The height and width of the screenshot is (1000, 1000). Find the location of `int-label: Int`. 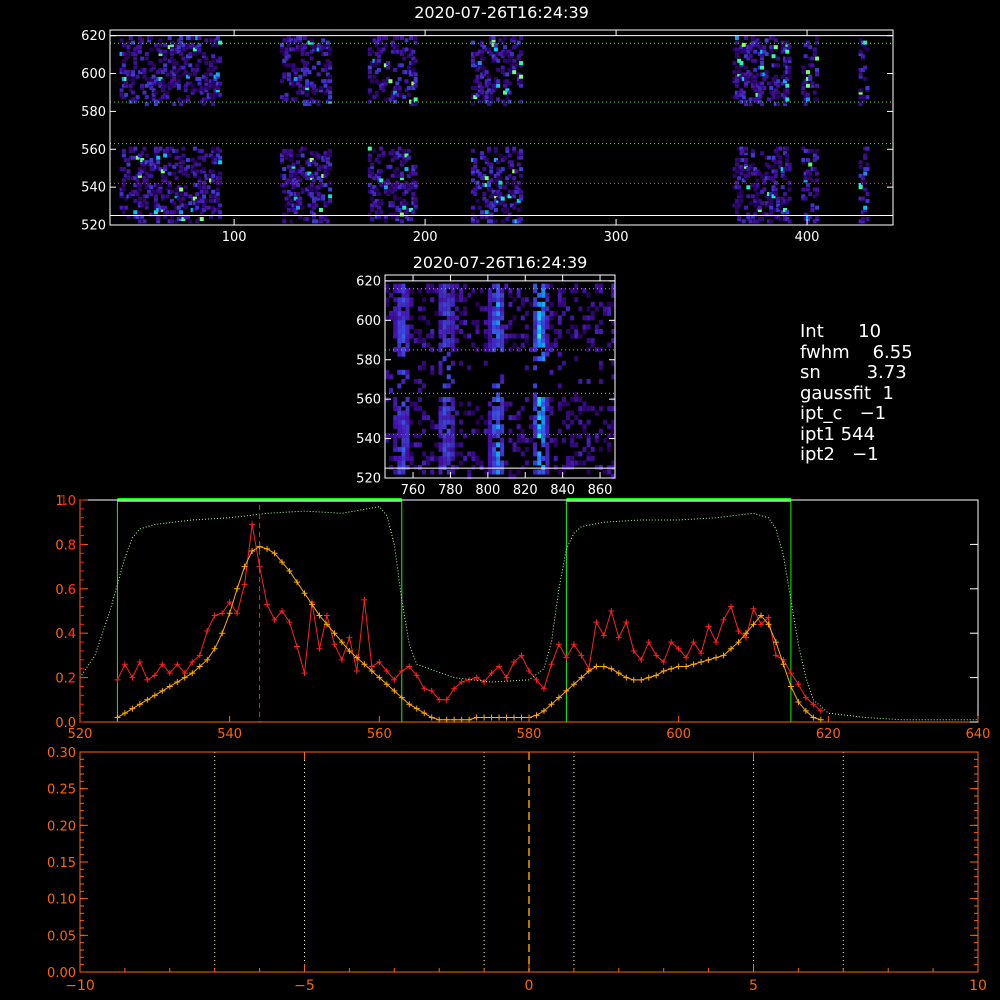

int-label: Int is located at coordinates (812, 331).